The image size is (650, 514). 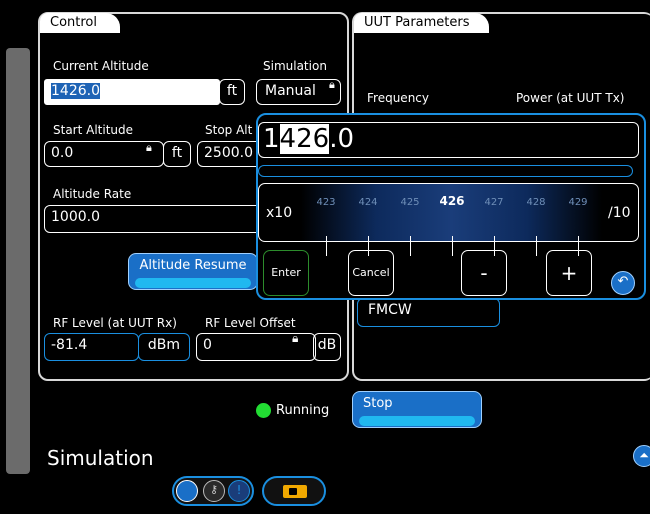 What do you see at coordinates (452, 201) in the screenshot?
I see `dial-tick-label: 426` at bounding box center [452, 201].